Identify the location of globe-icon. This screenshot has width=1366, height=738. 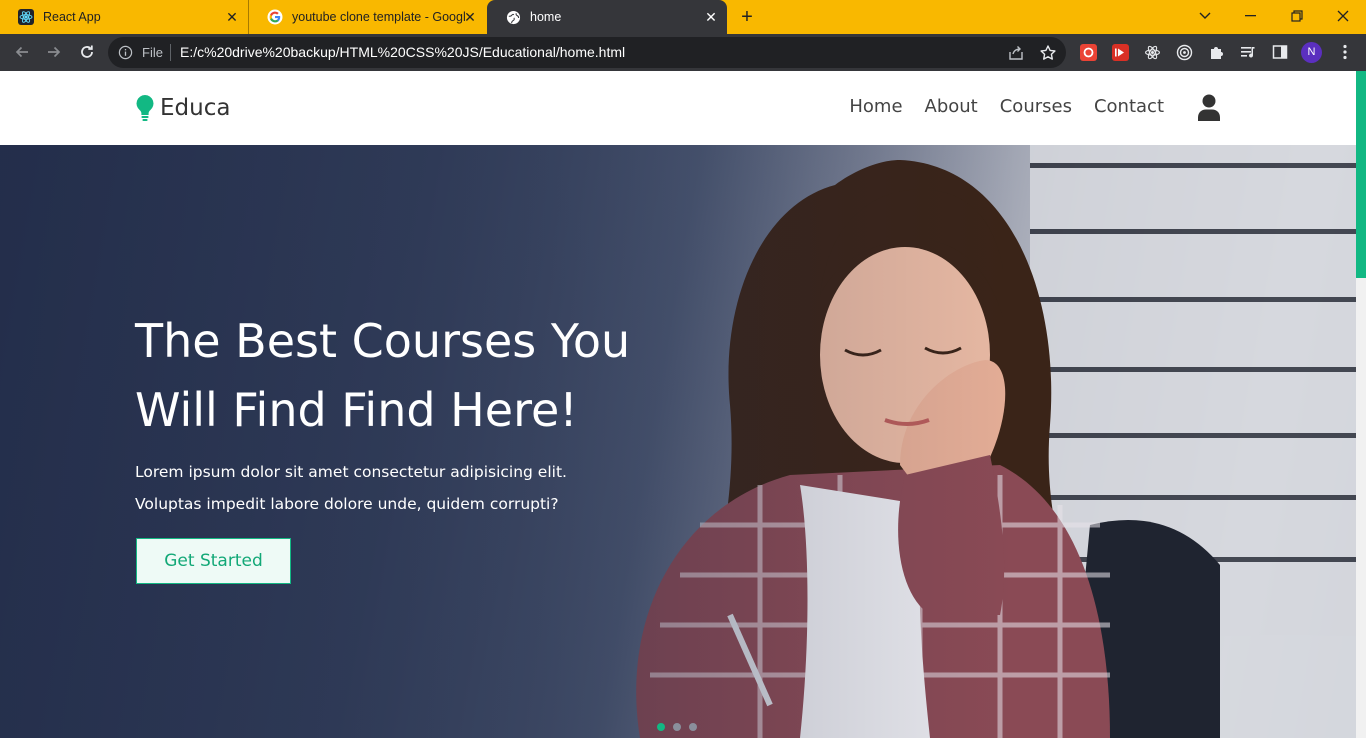
(513, 17).